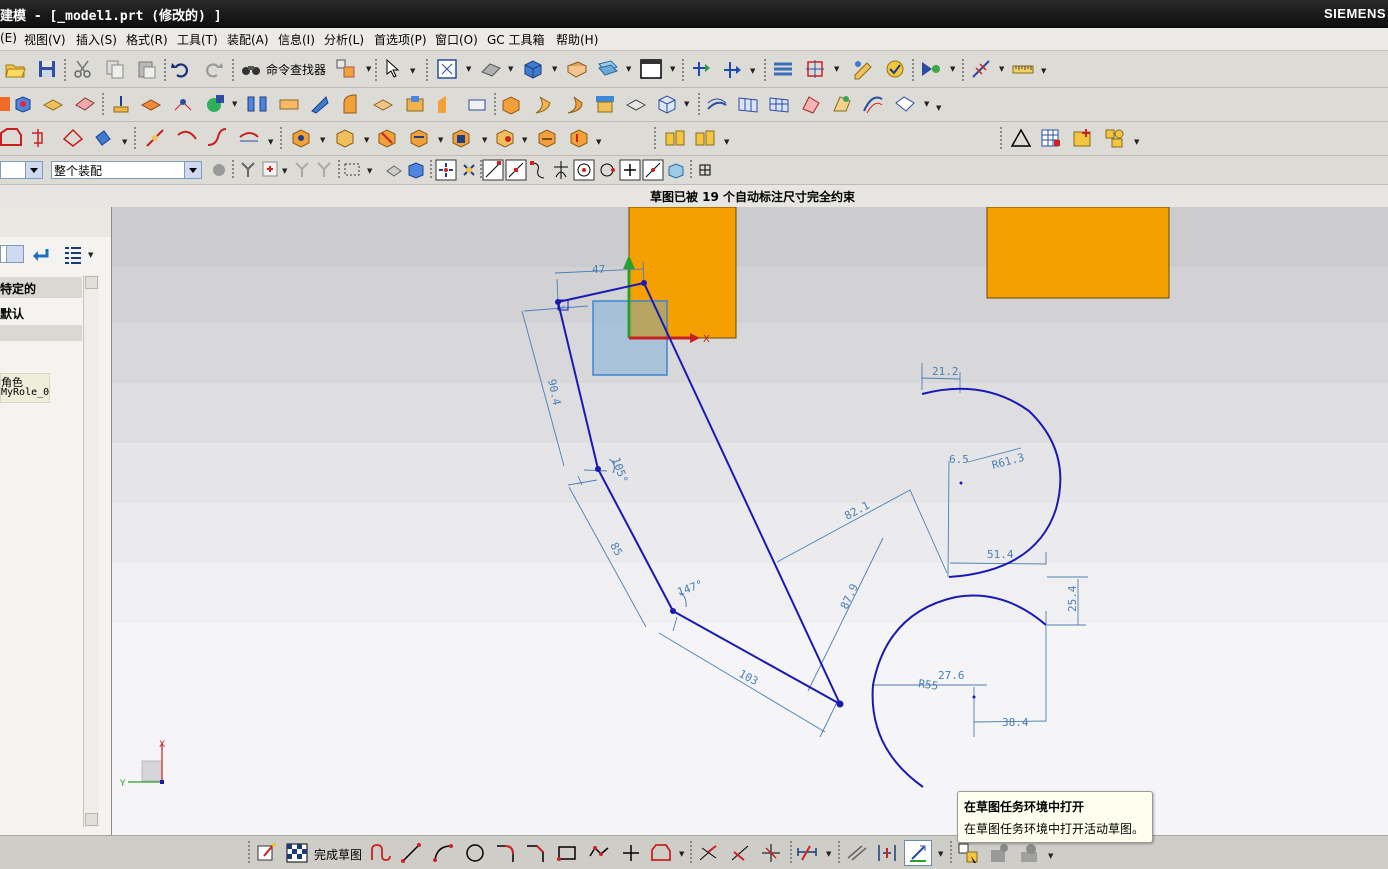 Image resolution: width=1388 pixels, height=869 pixels. I want to click on snap-point-icon, so click(446, 170).